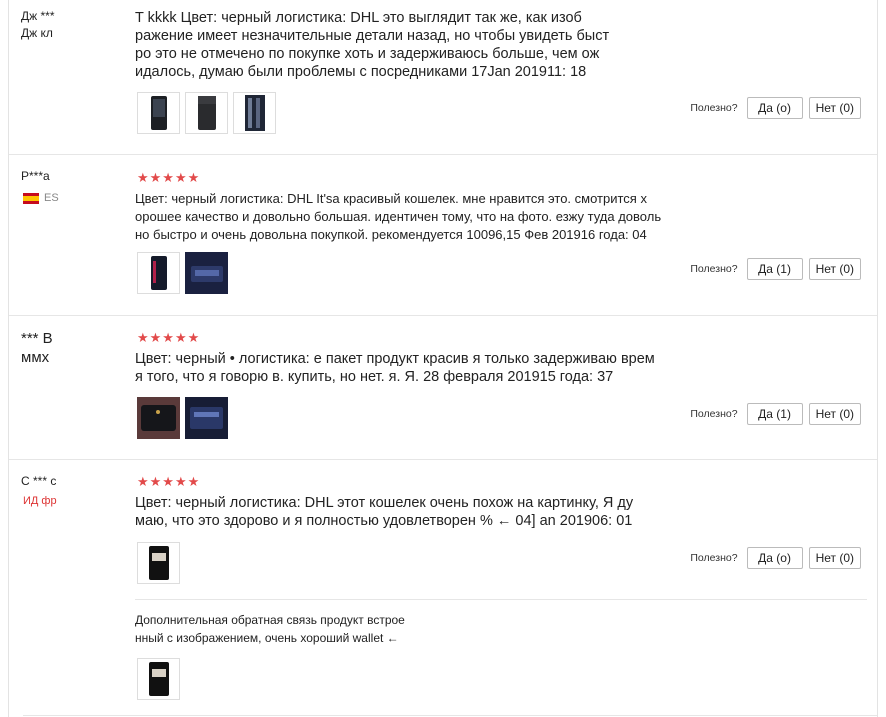 Image resolution: width=886 pixels, height=717 pixels. I want to click on reviewer-country: ИД фр, so click(40, 501).